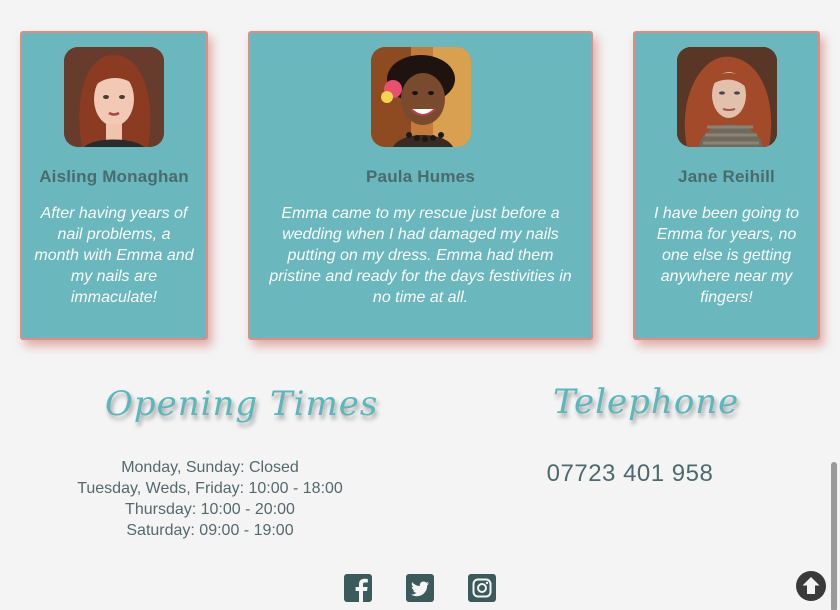 The width and height of the screenshot is (840, 610). What do you see at coordinates (210, 488) in the screenshot?
I see `hours-line: Tuesday, Weds, Friday: 10:00 - 18:00` at bounding box center [210, 488].